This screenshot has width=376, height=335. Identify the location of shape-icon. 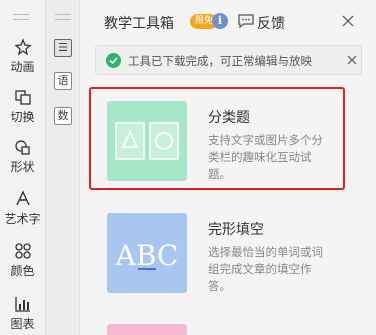
(22, 147).